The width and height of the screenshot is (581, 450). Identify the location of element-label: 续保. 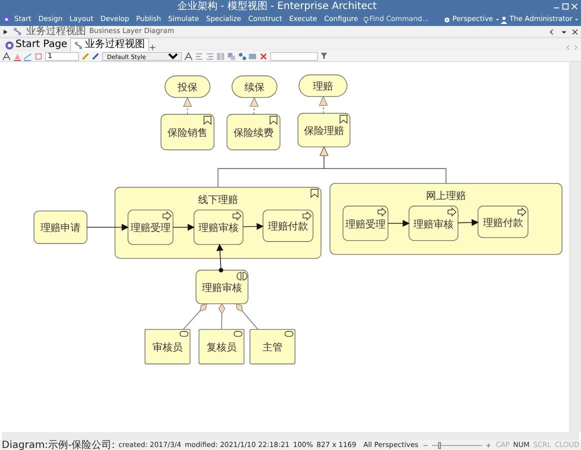
(254, 88).